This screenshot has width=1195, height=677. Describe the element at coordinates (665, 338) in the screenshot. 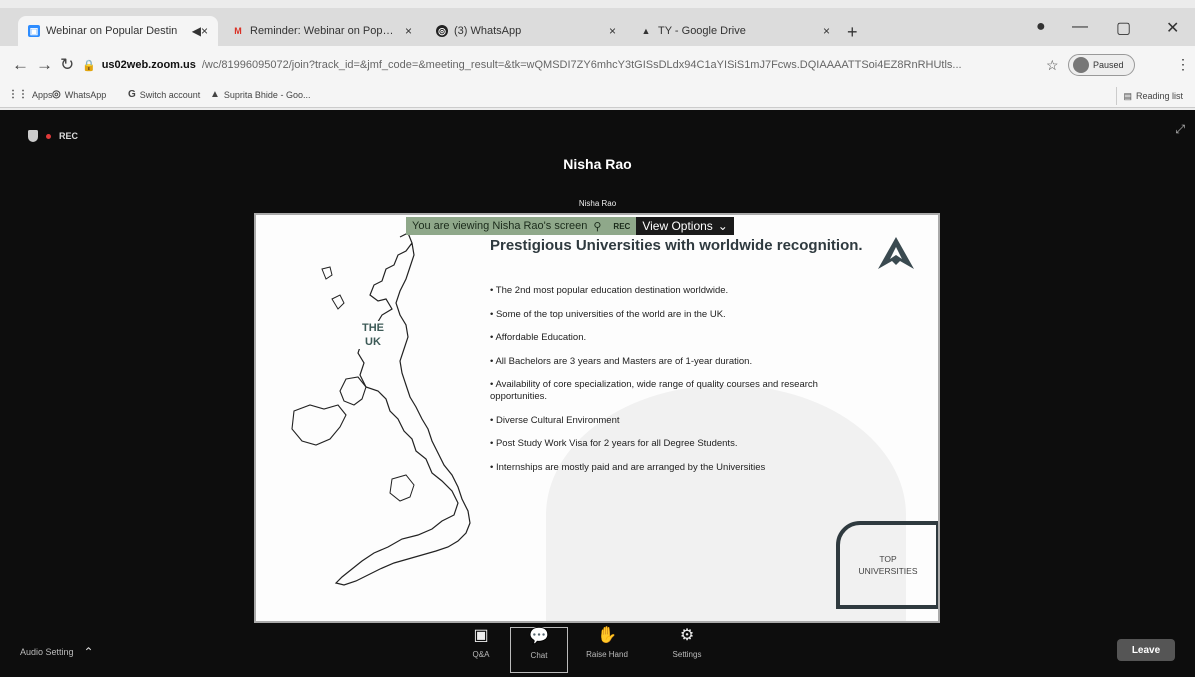

I see `list-item: Affordable Education.` at that location.